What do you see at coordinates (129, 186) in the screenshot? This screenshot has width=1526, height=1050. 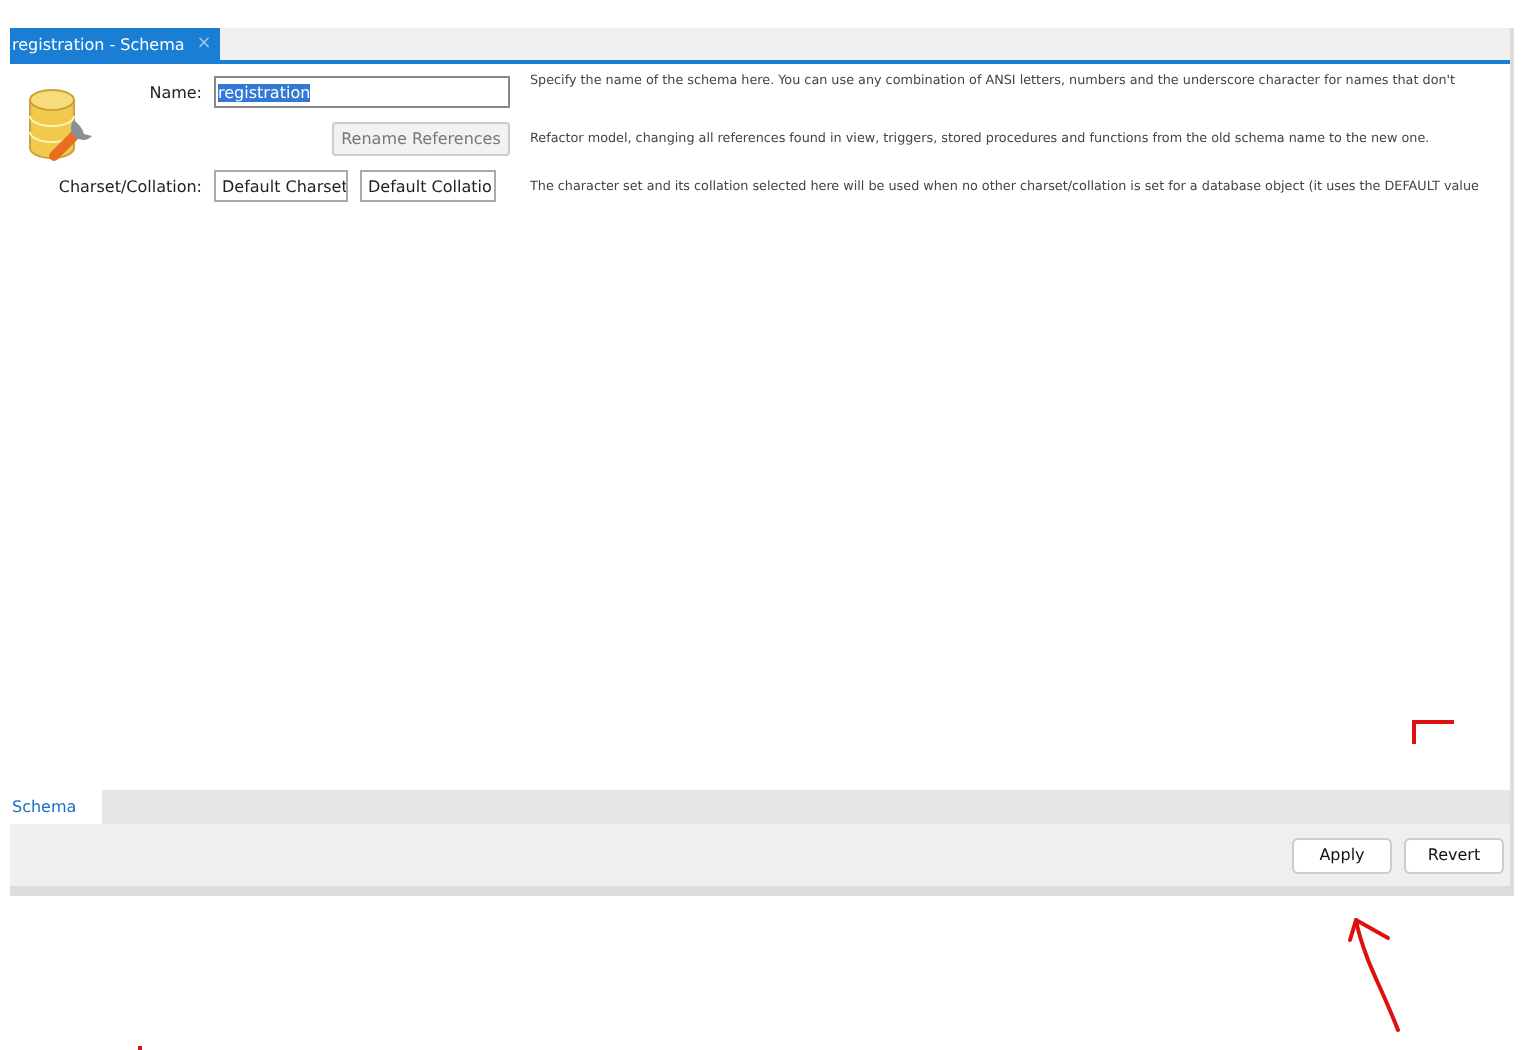 I see `charset-label: Charset/Collation:` at bounding box center [129, 186].